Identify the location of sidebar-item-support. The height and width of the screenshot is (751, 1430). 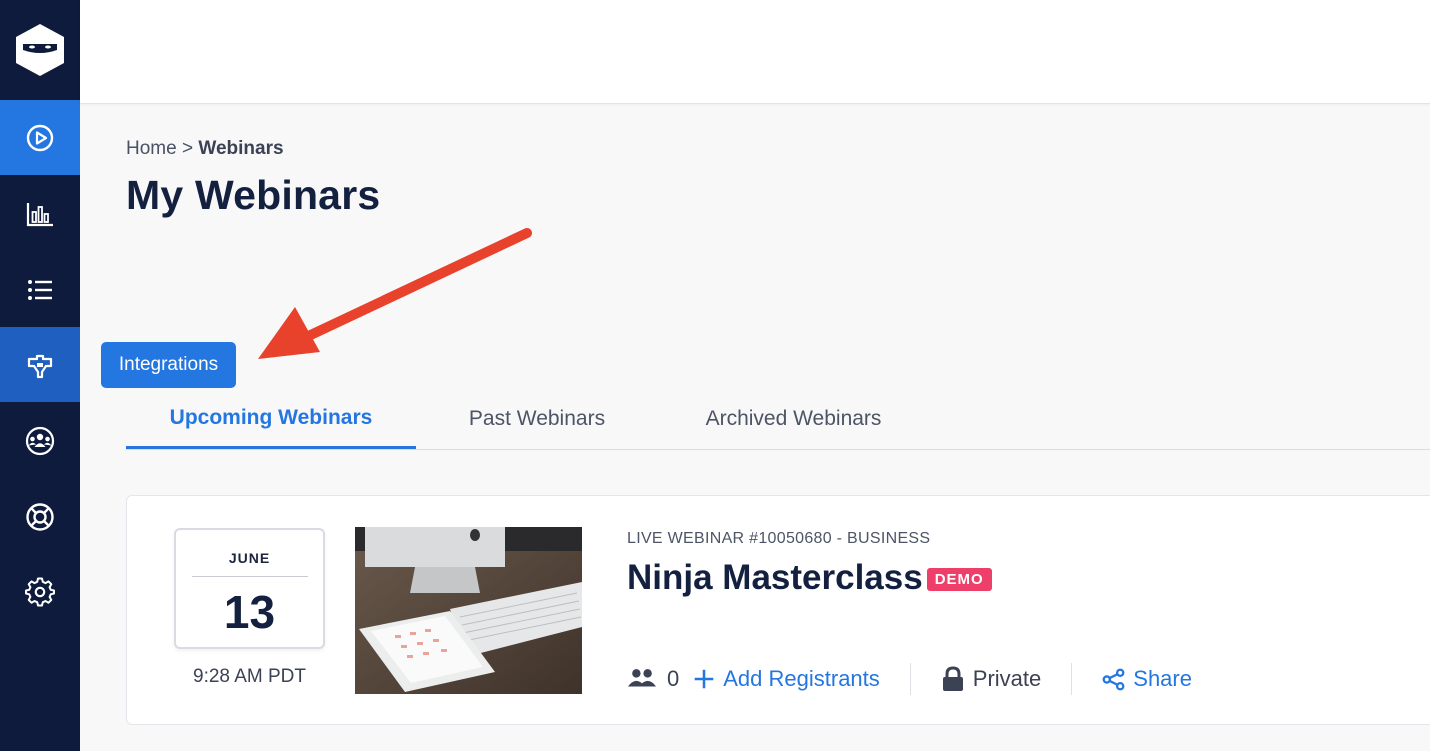
(40, 516).